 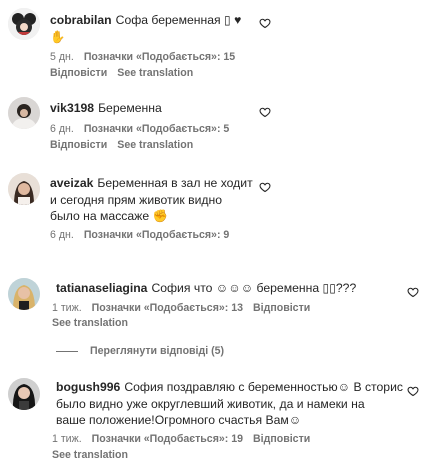 I want to click on comment-username: cobrabilan, so click(x=81, y=20).